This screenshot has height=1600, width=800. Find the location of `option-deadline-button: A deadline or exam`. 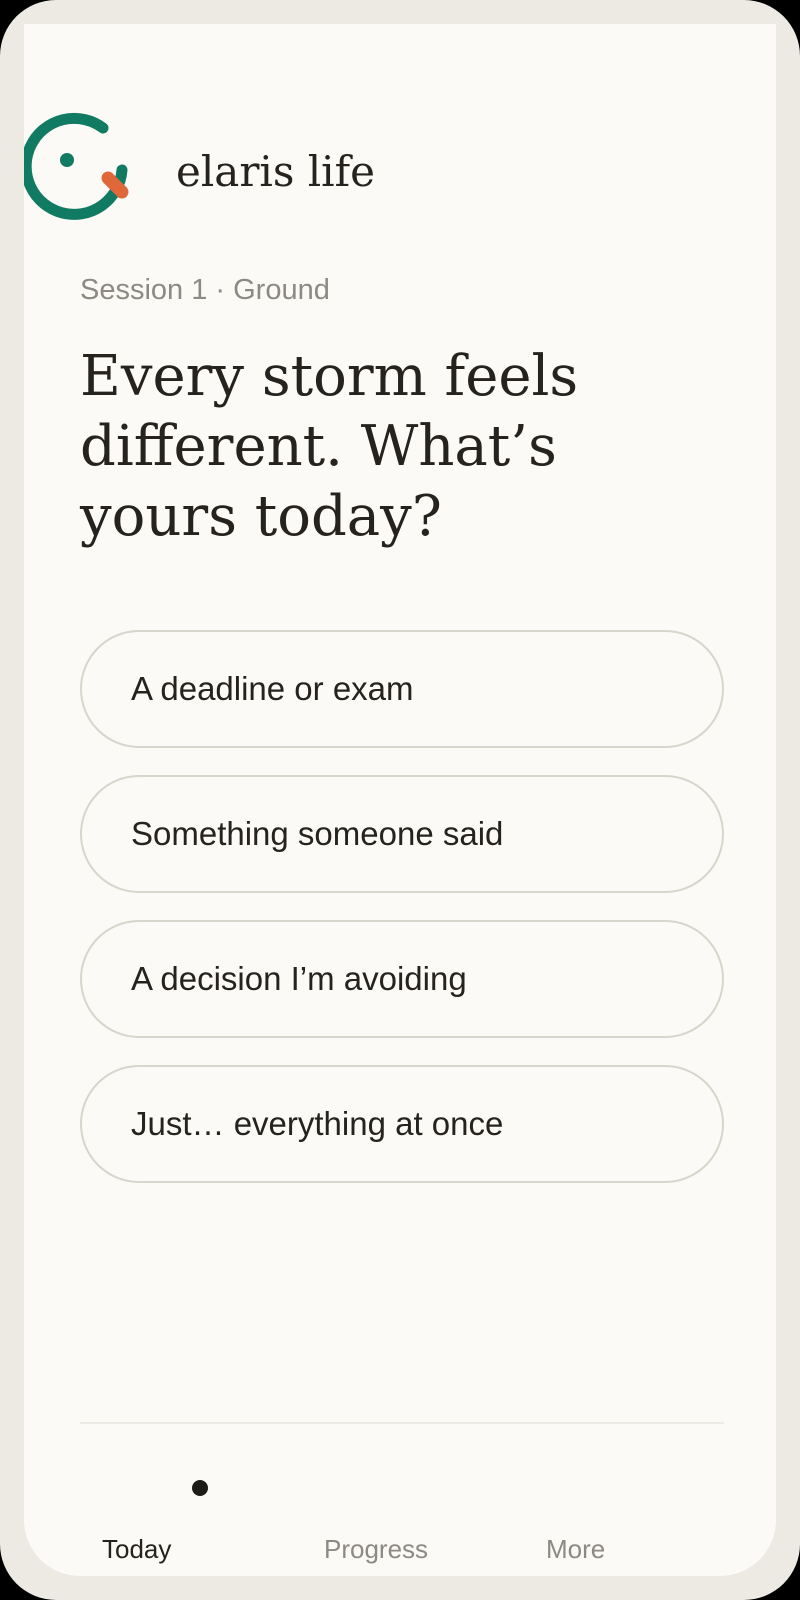

option-deadline-button: A deadline or exam is located at coordinates (402, 689).